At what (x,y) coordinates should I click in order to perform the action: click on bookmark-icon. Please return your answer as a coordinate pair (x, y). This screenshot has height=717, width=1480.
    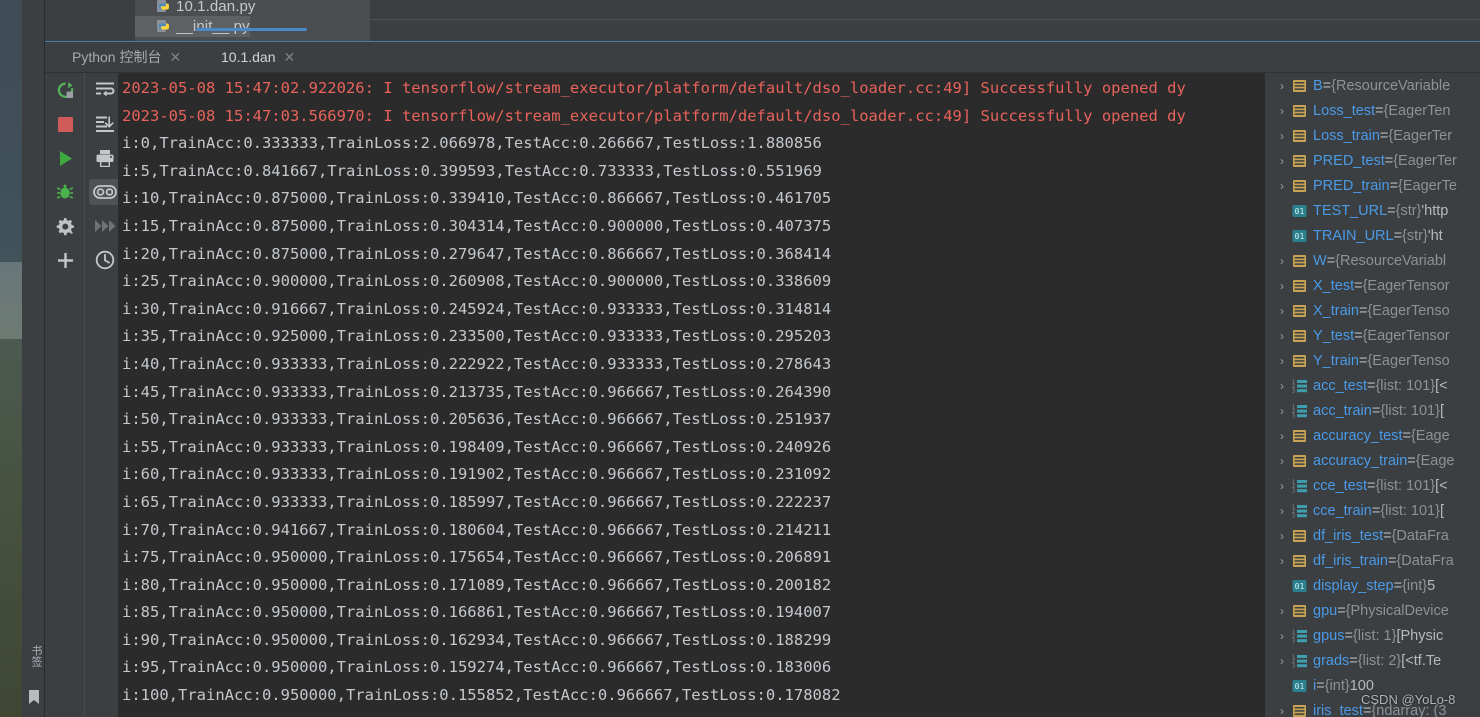
    Looking at the image, I should click on (34, 697).